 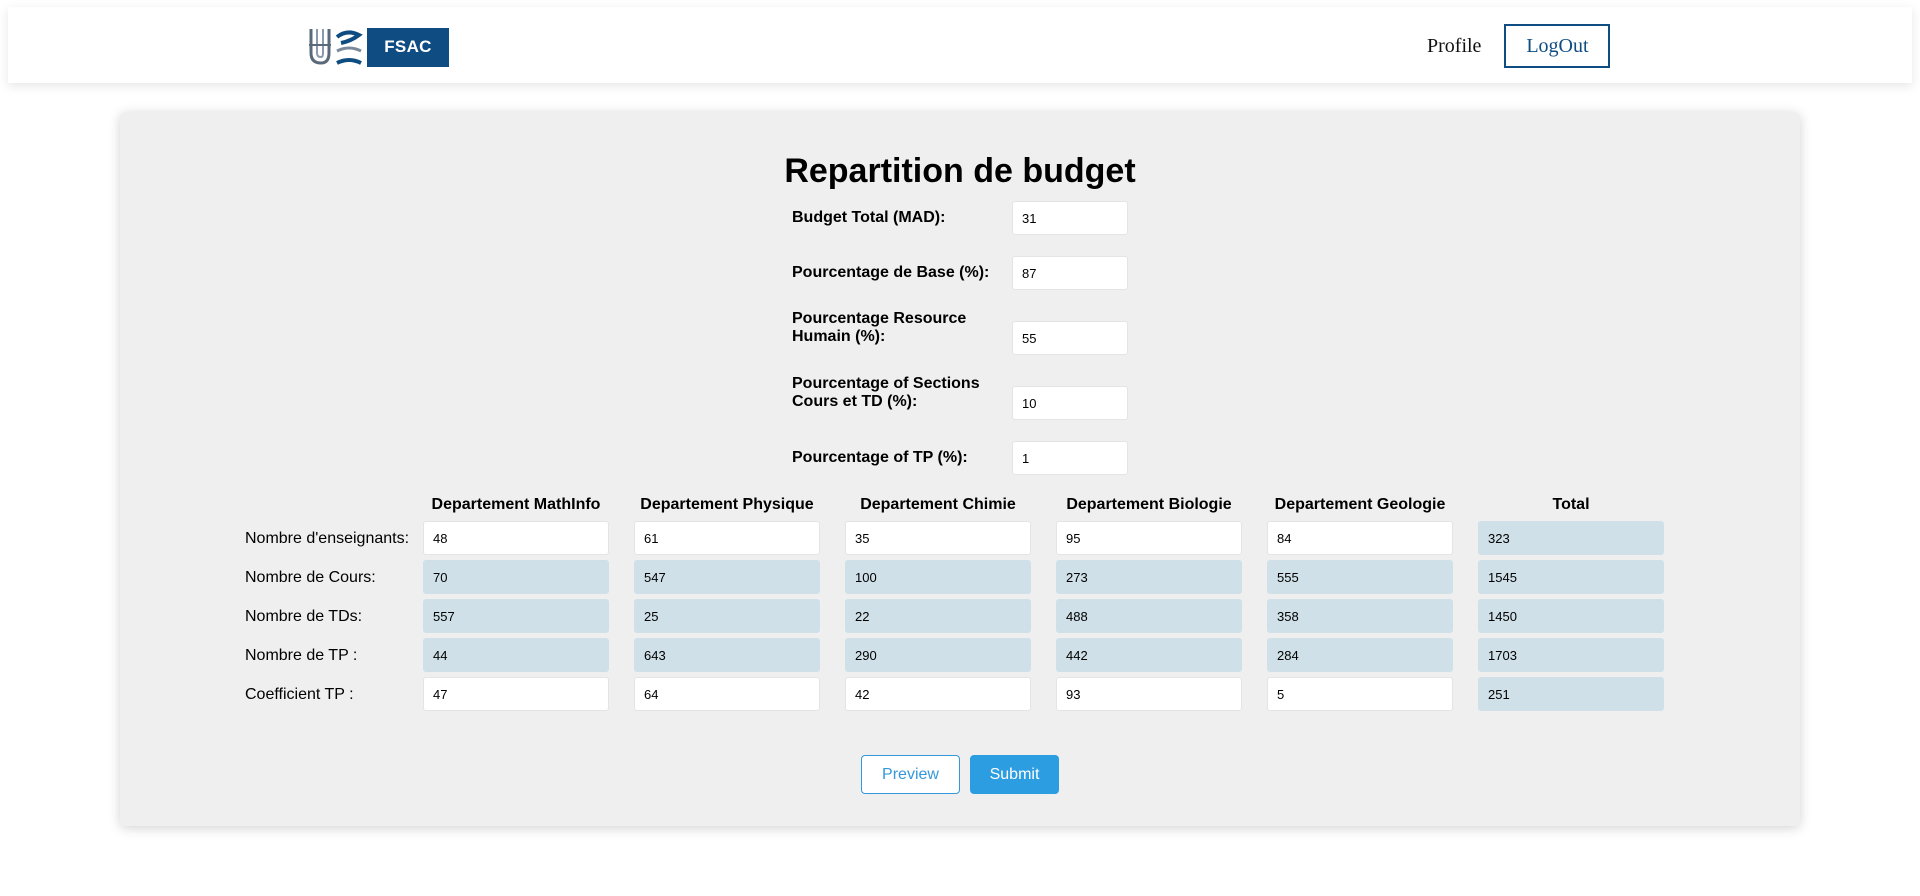 What do you see at coordinates (1070, 273) in the screenshot?
I see `pourcentage-base-input` at bounding box center [1070, 273].